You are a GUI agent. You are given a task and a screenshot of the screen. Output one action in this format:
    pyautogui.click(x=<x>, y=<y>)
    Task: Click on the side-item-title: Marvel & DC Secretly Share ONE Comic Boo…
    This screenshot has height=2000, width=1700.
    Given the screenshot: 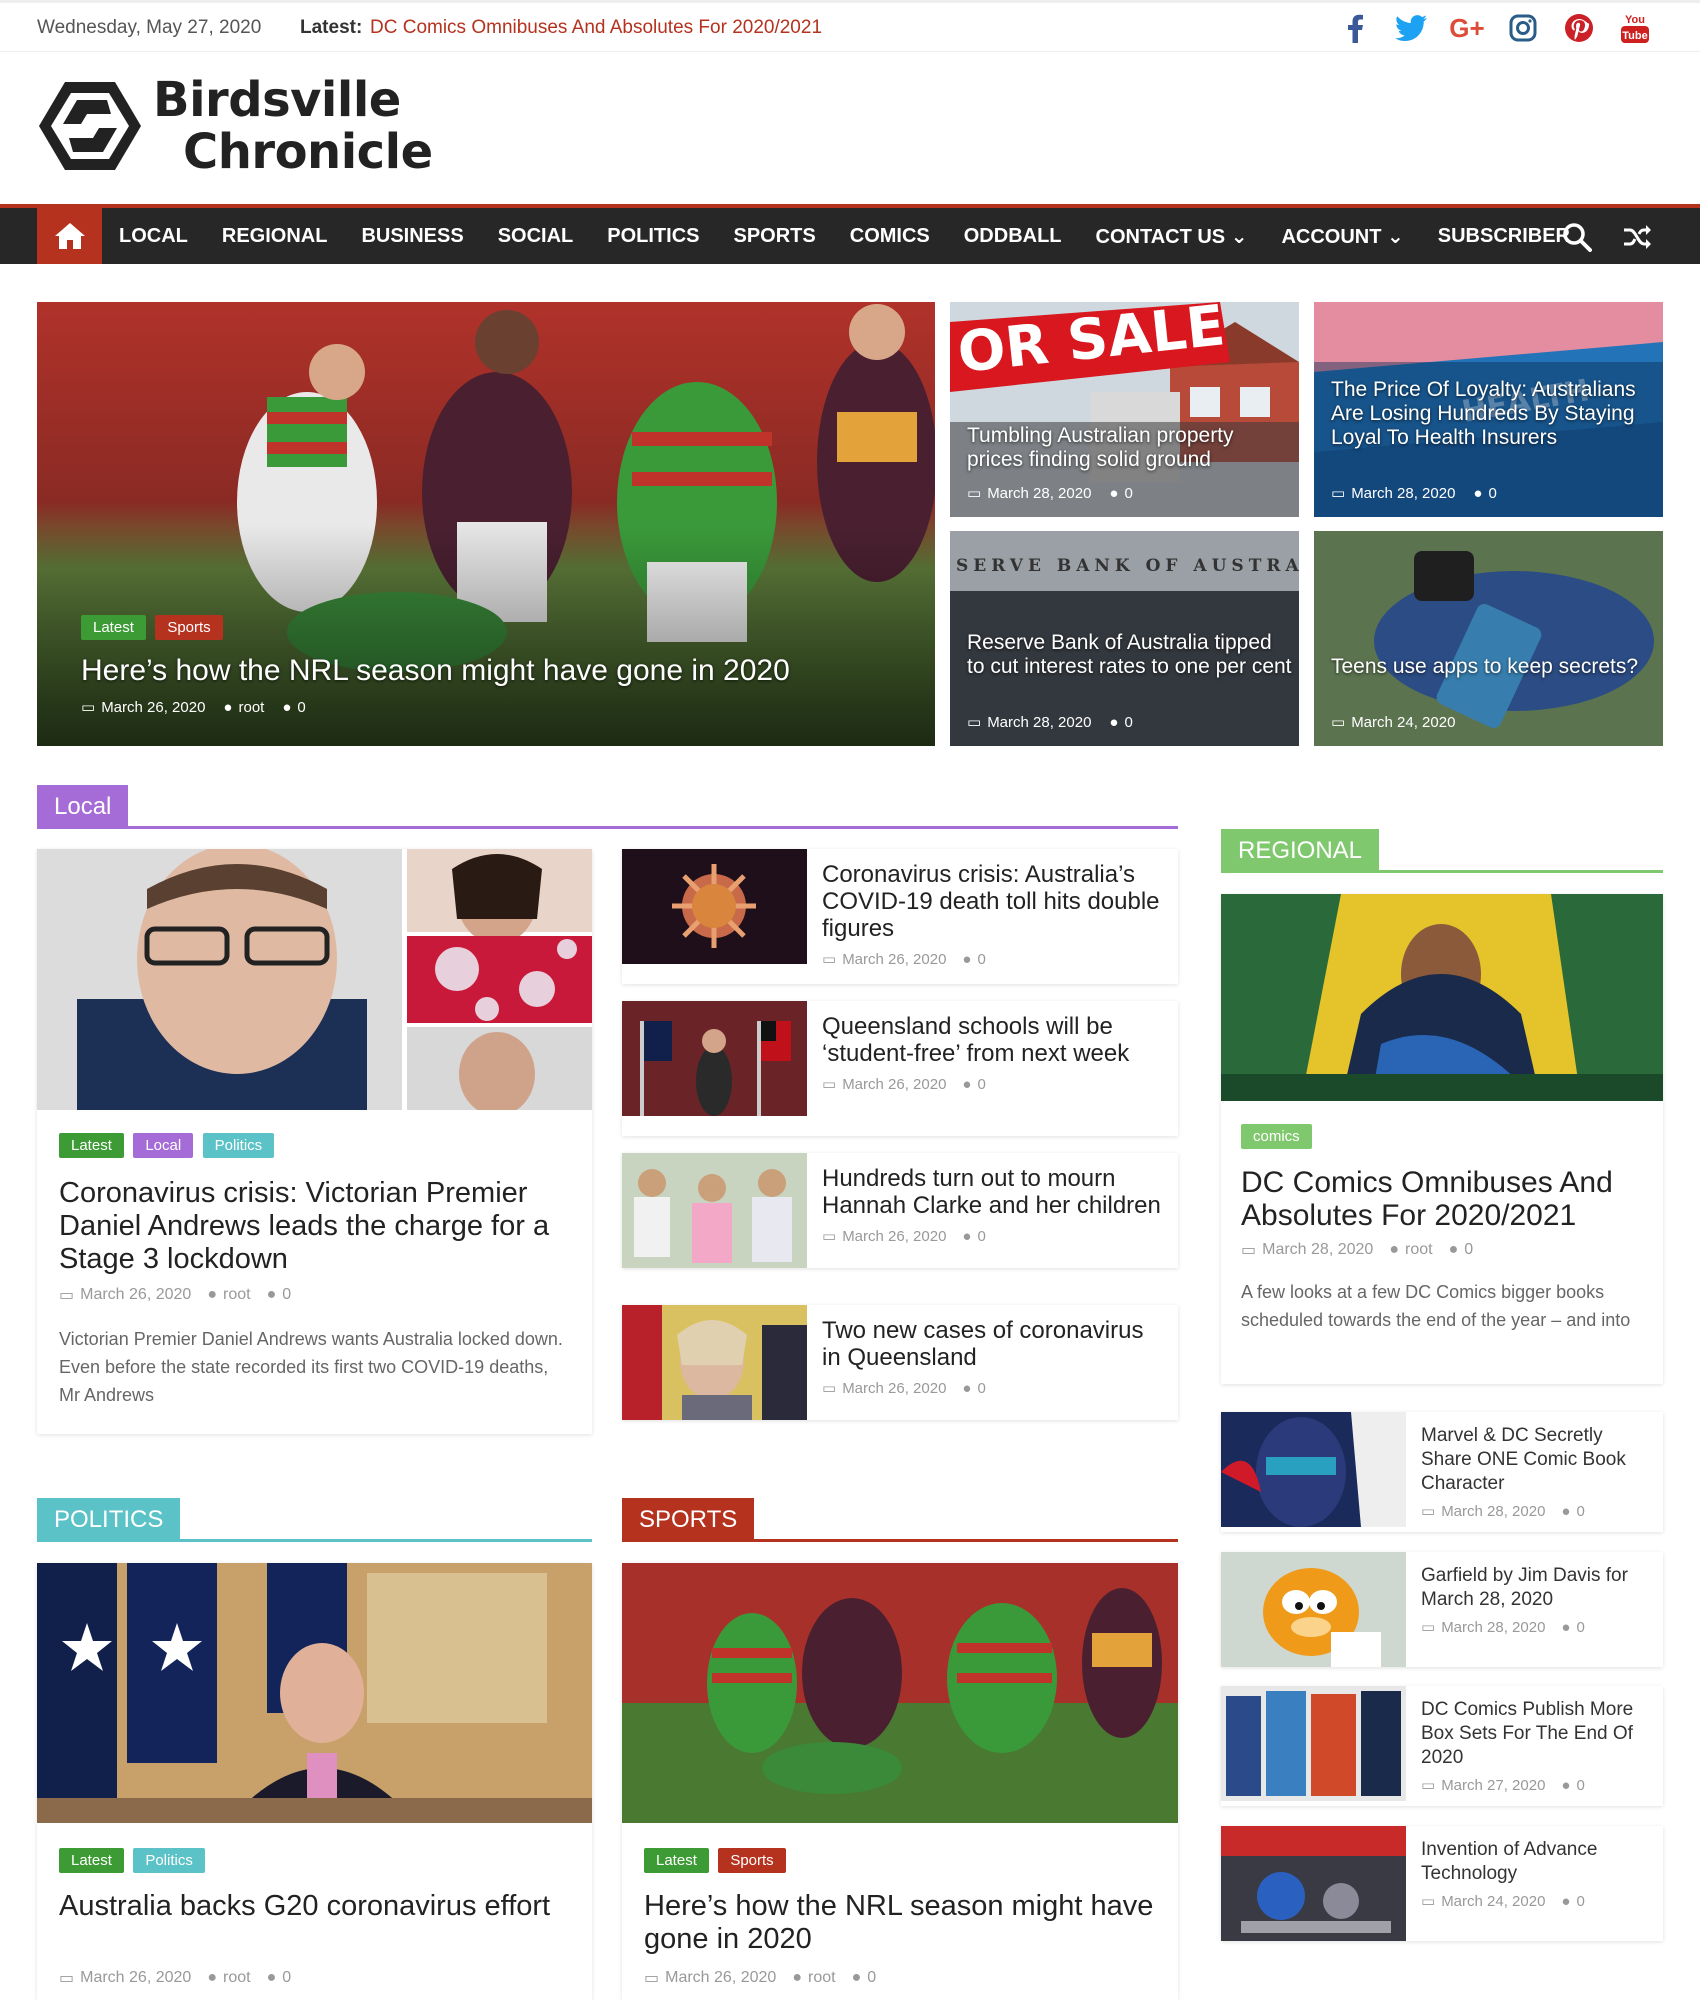 What is the action you would take?
    pyautogui.click(x=1538, y=1460)
    